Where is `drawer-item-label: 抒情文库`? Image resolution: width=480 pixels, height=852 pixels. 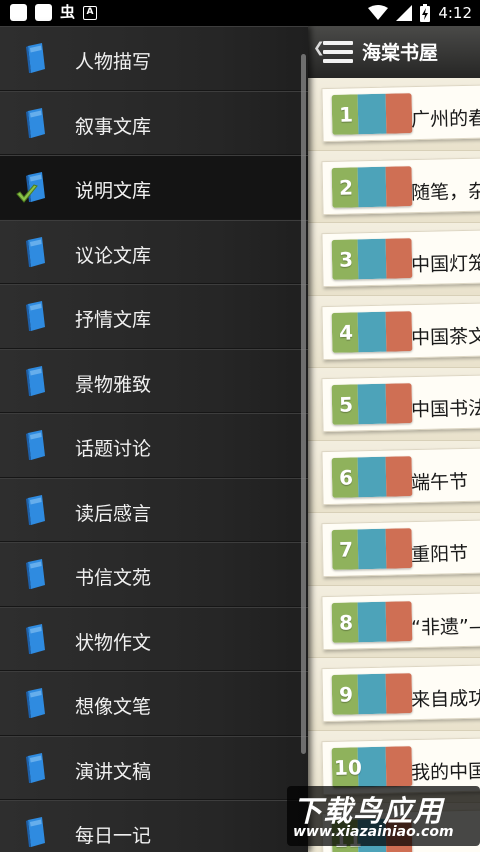
drawer-item-label: 抒情文库 is located at coordinates (113, 320).